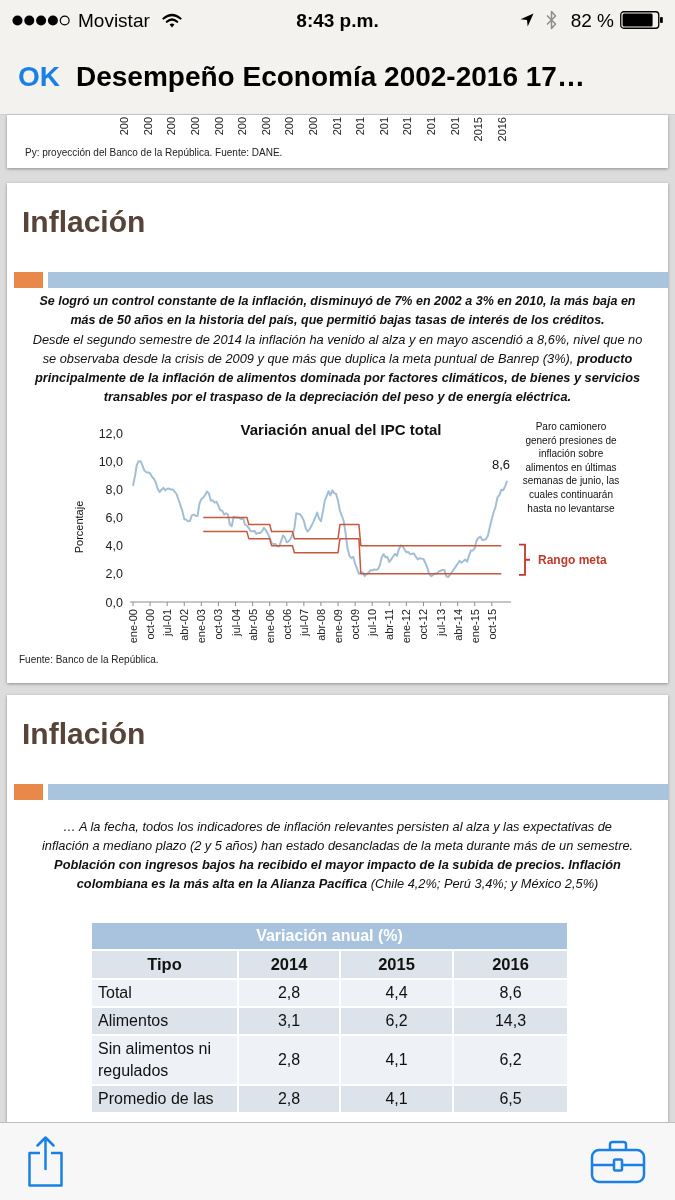 The height and width of the screenshot is (1200, 675). Describe the element at coordinates (510, 964) in the screenshot. I see `column-header: 2016` at that location.